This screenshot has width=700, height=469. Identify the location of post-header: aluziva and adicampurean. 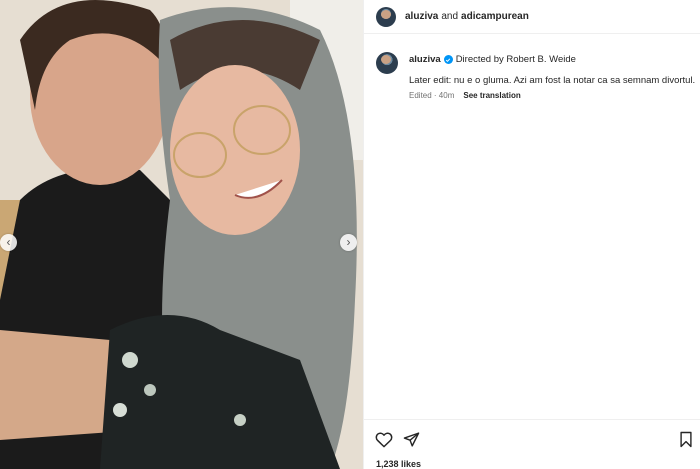
(532, 17).